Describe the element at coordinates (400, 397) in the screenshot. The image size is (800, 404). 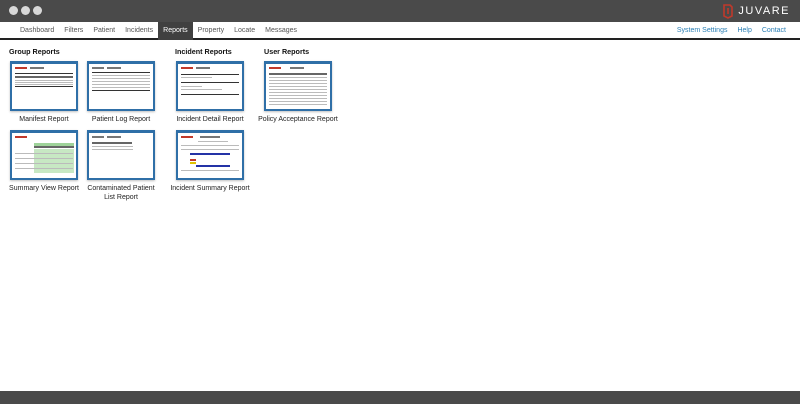
I see `footer-bar` at that location.